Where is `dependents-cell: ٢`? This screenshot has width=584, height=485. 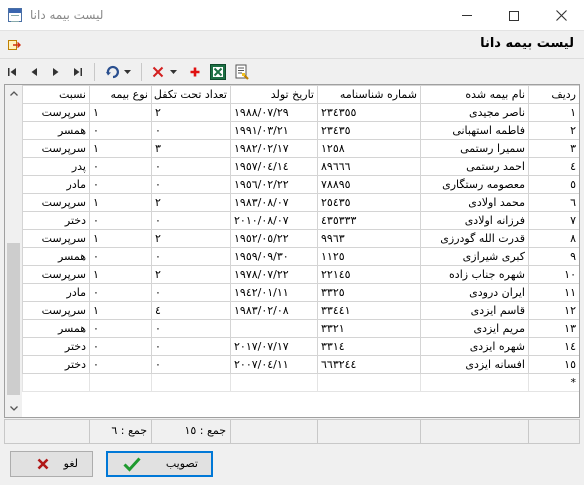
dependents-cell: ٢ is located at coordinates (191, 274).